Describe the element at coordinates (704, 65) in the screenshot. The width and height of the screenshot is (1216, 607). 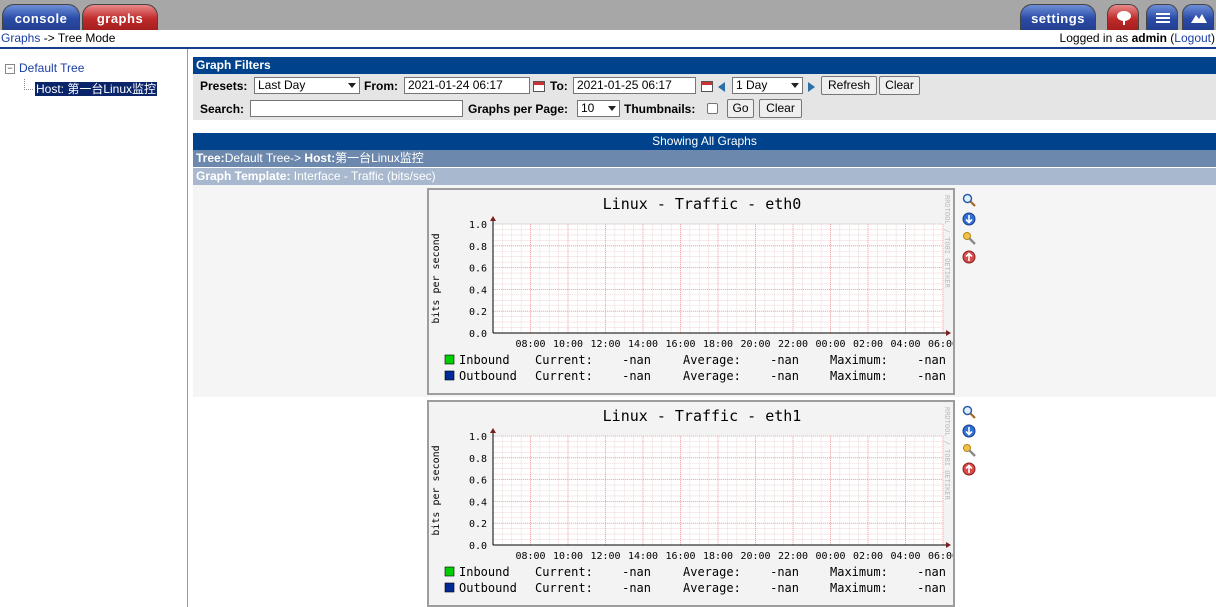
I see `graph-filters-header: Graph Filters` at that location.